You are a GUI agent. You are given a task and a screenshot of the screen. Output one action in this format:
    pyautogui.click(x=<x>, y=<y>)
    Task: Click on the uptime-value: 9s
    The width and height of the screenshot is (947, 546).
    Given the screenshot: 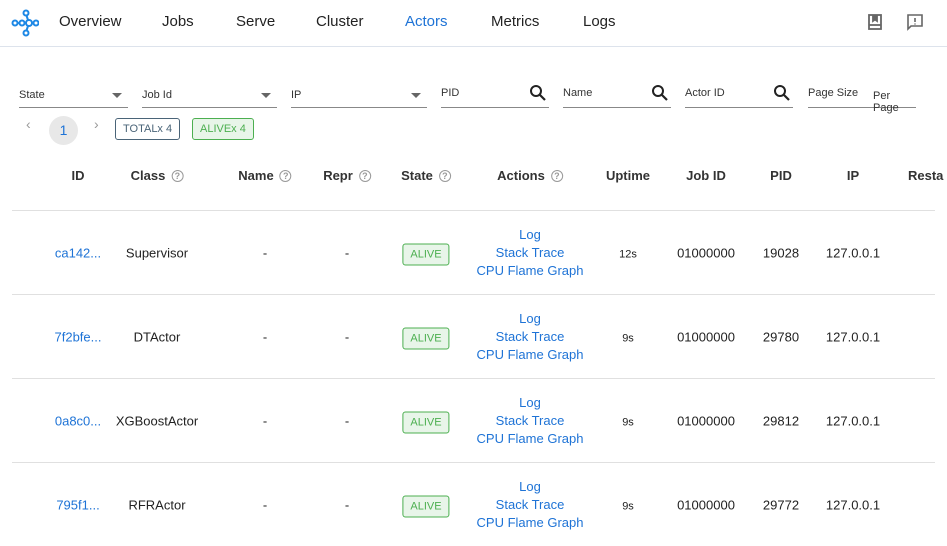 What is the action you would take?
    pyautogui.click(x=628, y=338)
    